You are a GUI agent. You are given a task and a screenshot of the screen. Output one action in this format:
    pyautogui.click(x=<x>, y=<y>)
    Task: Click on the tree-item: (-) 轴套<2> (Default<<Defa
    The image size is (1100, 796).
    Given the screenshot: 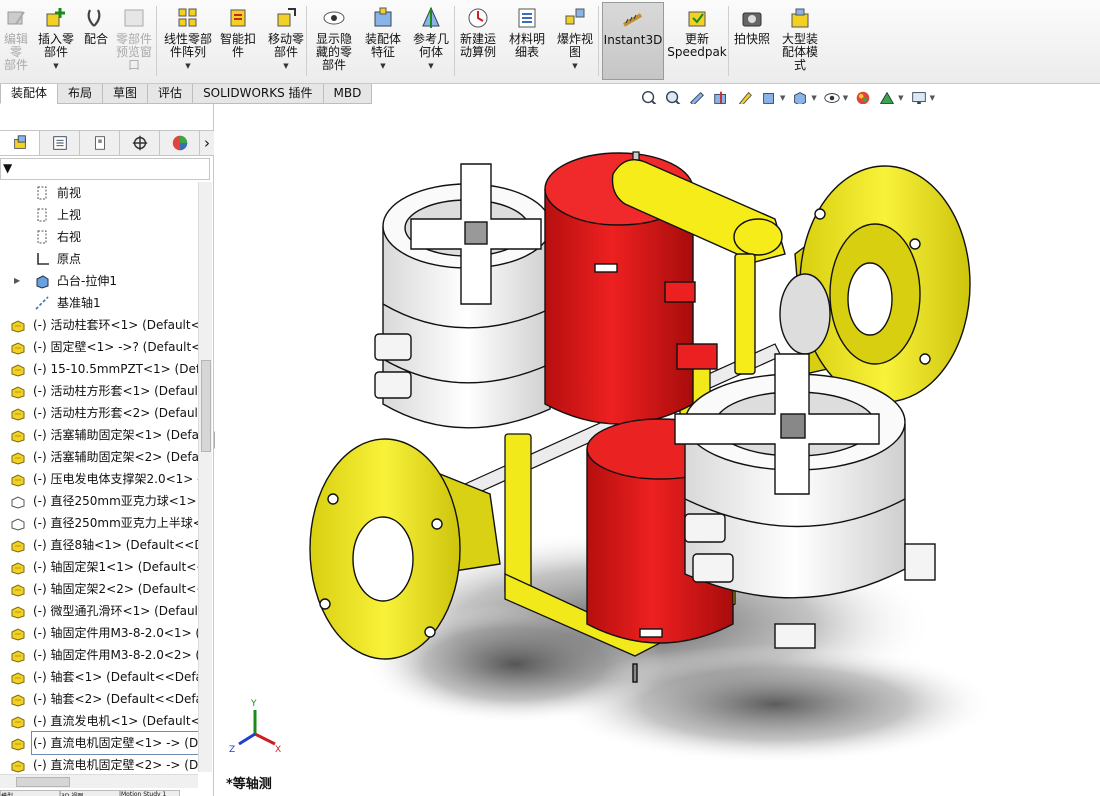 What is the action you would take?
    pyautogui.click(x=99, y=699)
    